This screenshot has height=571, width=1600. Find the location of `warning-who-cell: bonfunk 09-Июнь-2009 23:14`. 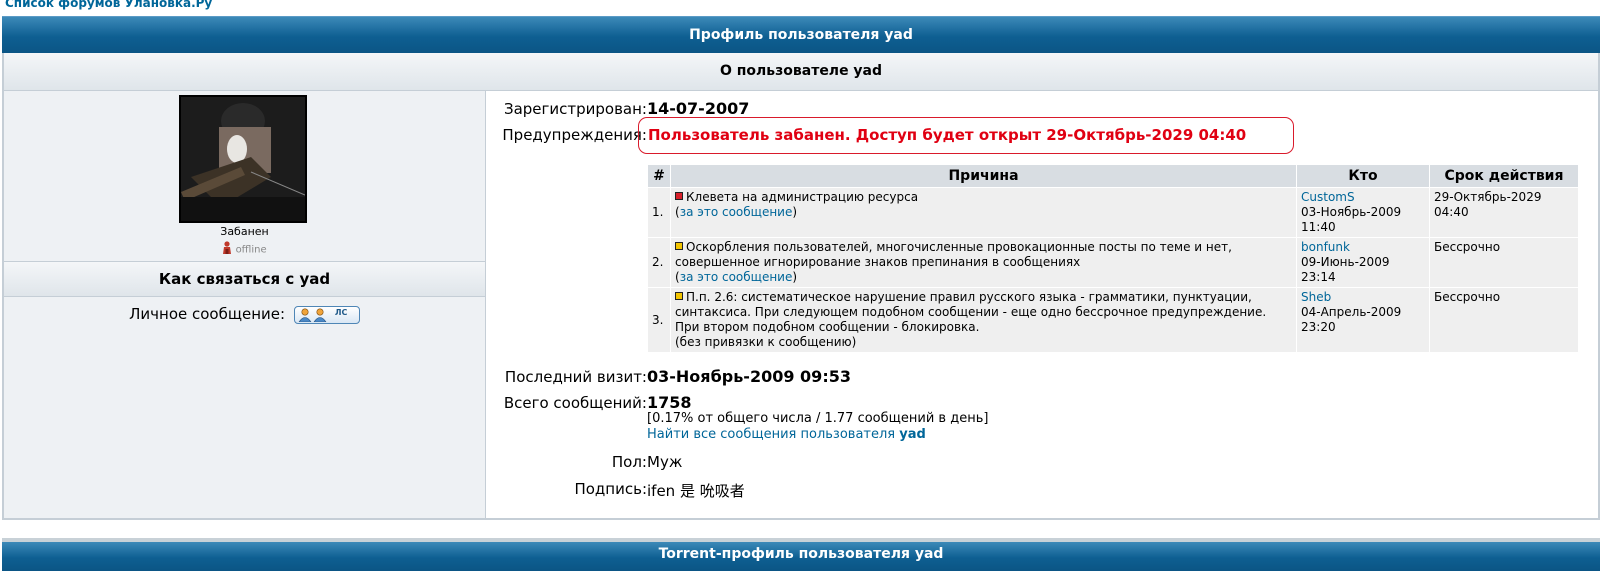

warning-who-cell: bonfunk 09-Июнь-2009 23:14 is located at coordinates (1363, 262).